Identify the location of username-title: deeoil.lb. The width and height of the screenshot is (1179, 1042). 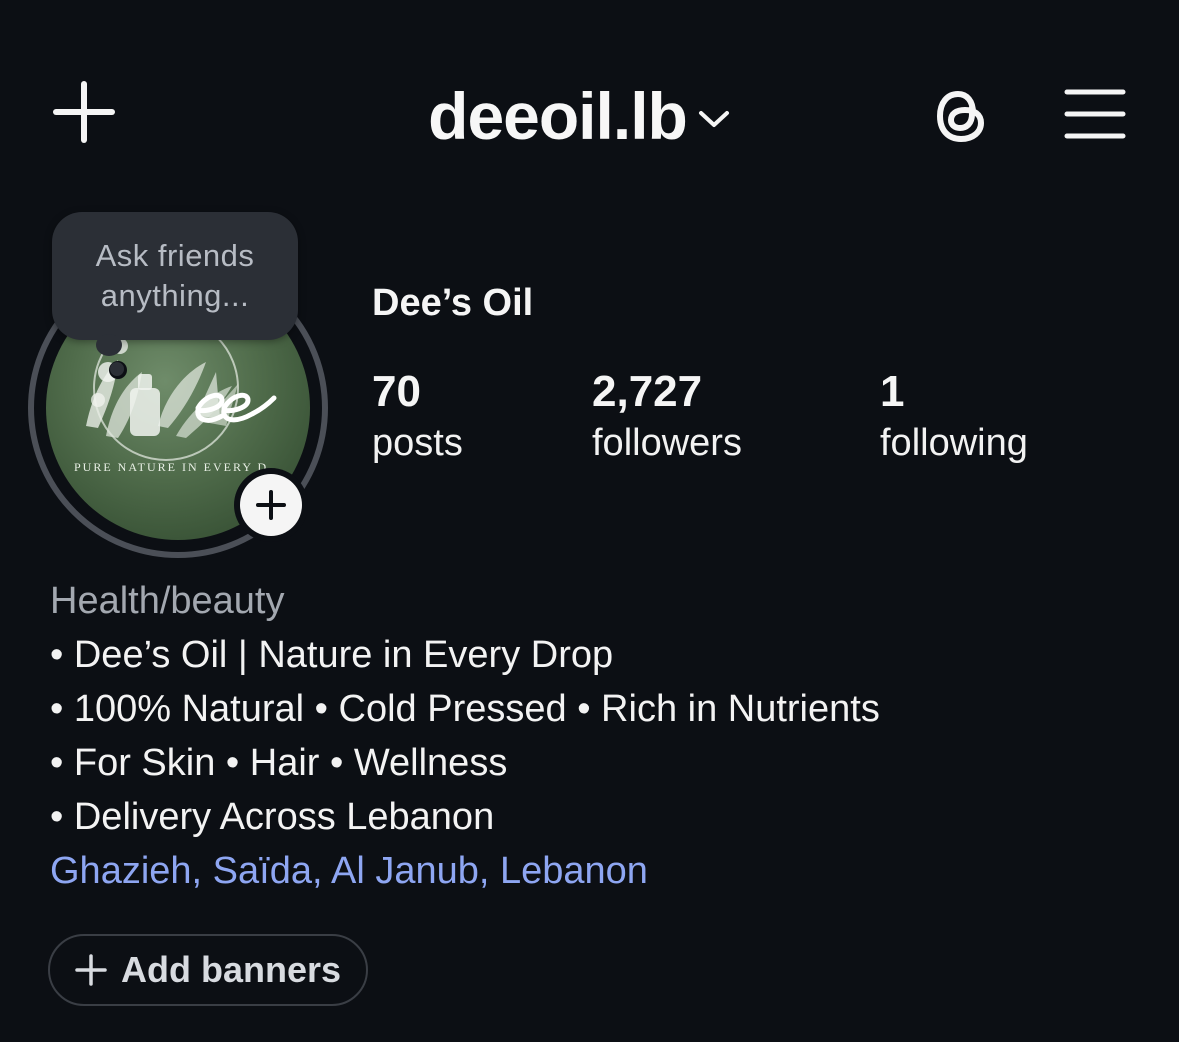
(558, 116).